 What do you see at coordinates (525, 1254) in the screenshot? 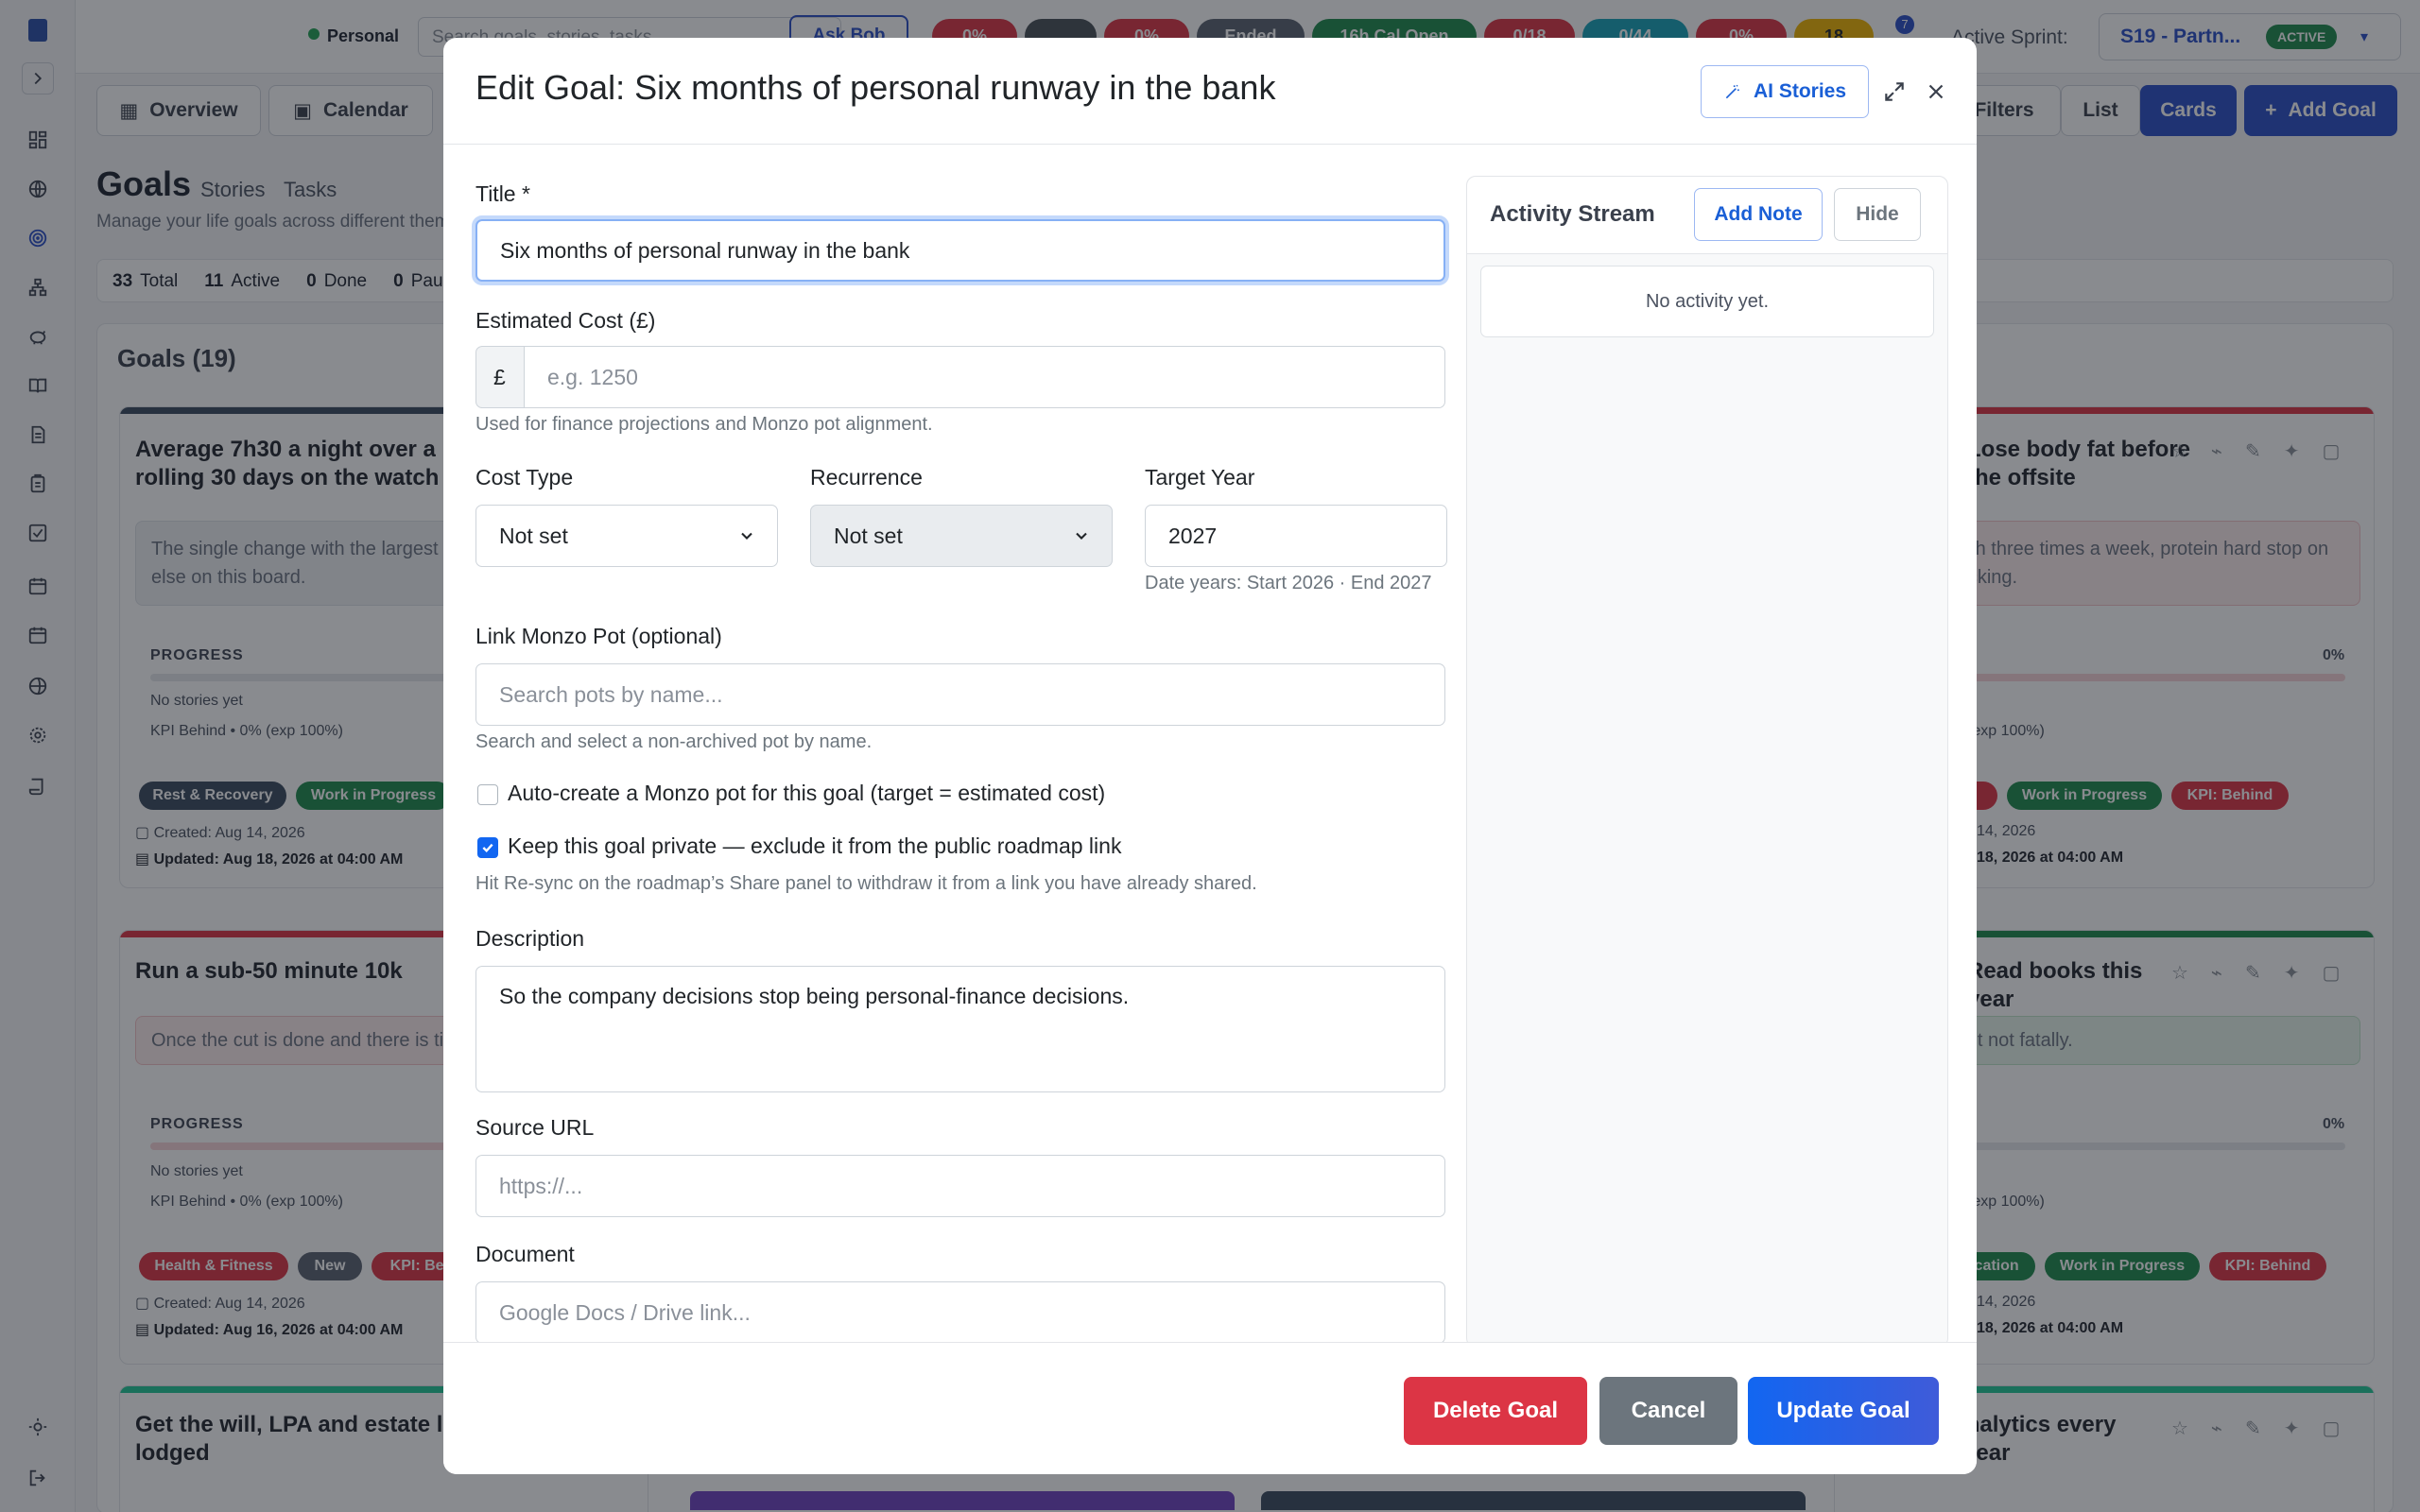
I see `document-label: Document` at bounding box center [525, 1254].